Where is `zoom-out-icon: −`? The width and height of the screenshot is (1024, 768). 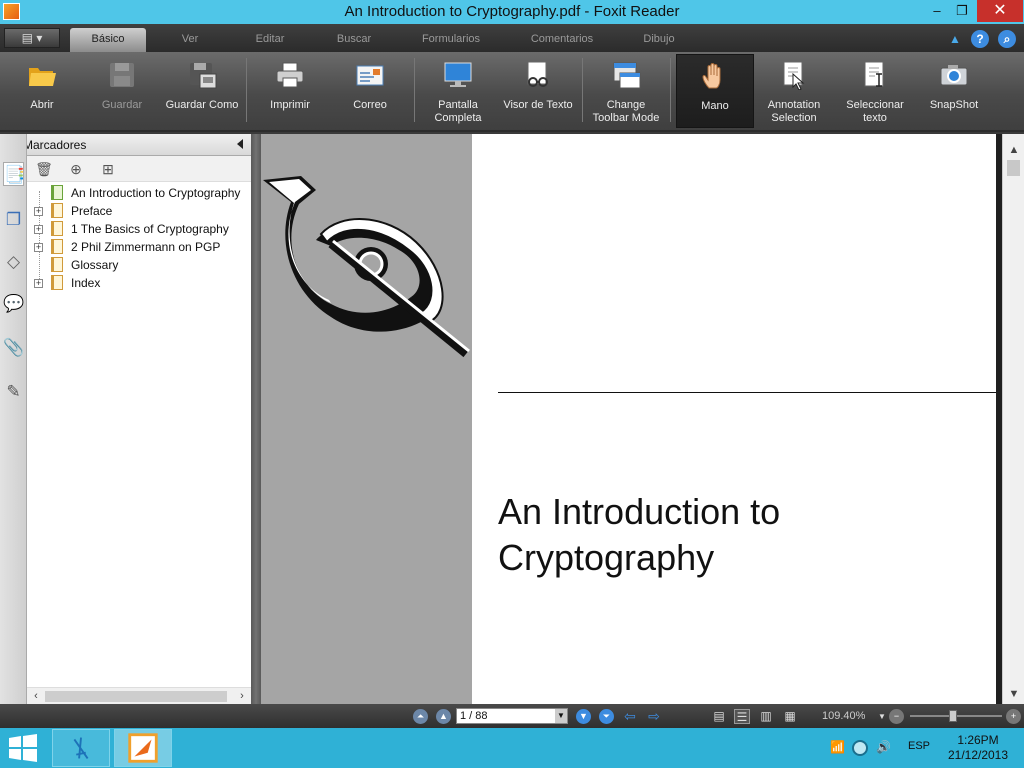 zoom-out-icon: − is located at coordinates (896, 716).